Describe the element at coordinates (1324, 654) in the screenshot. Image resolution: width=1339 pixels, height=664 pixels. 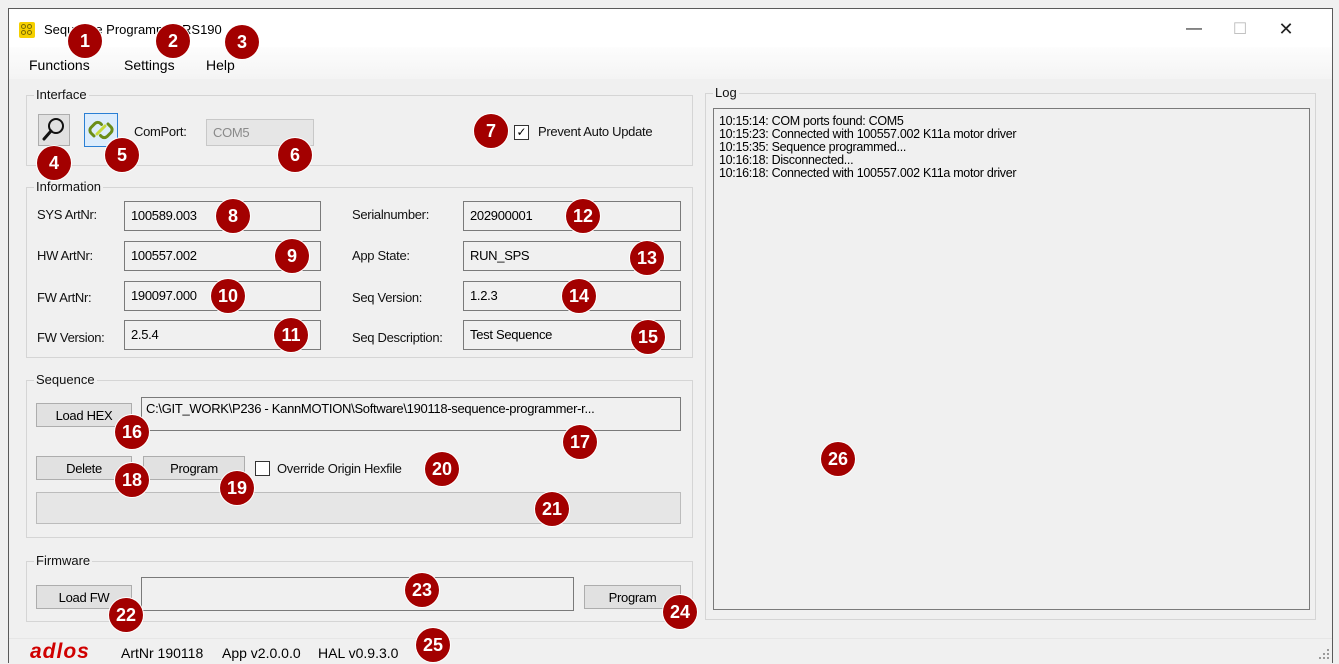
I see `resize-grip-icon` at that location.